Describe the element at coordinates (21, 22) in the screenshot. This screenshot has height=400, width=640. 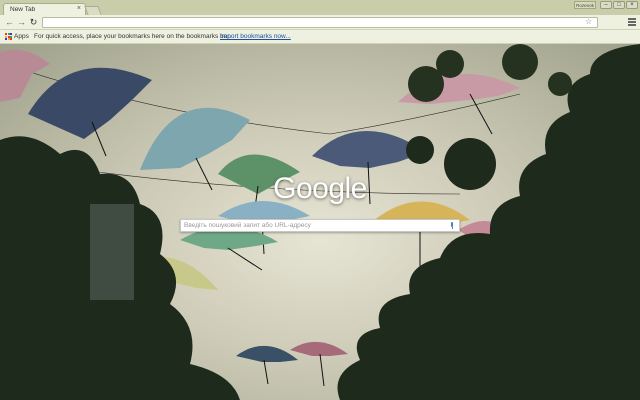
I see `forward-icon: →` at that location.